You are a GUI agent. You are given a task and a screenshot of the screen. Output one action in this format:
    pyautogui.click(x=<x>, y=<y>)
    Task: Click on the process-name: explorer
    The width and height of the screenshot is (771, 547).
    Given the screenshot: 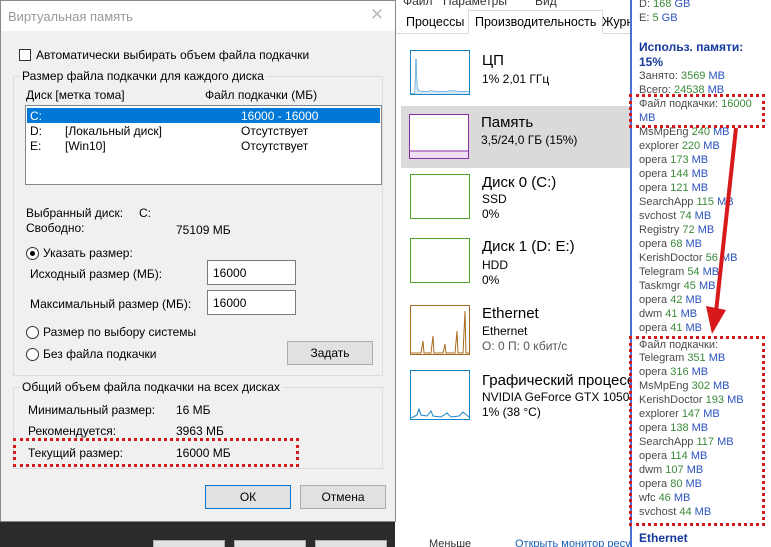 What is the action you would take?
    pyautogui.click(x=659, y=146)
    